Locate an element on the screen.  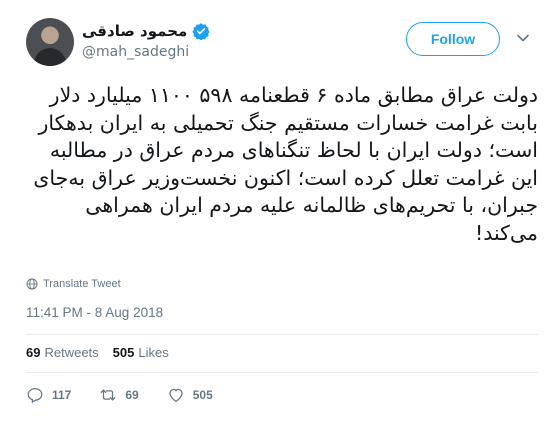
retweet-icon is located at coordinates (108, 395).